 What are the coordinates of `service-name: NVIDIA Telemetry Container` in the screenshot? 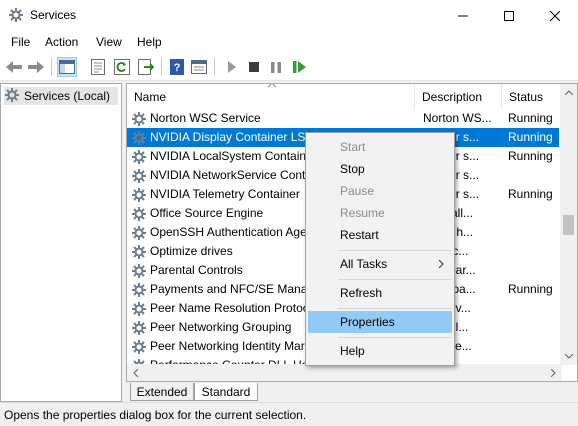 It's located at (225, 194).